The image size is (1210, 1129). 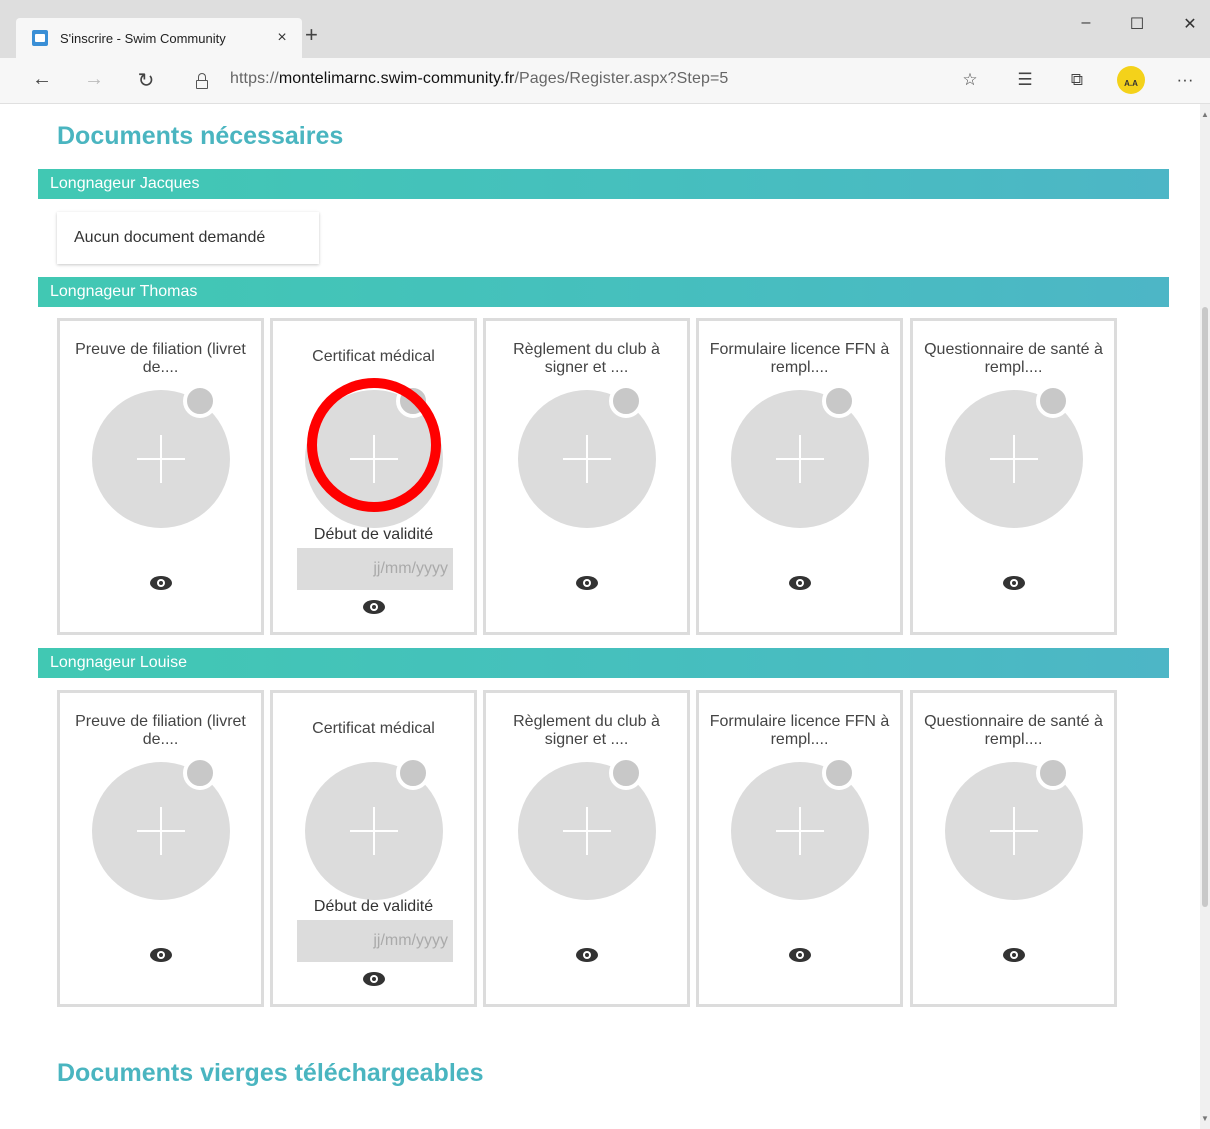 I want to click on back-icon: ←, so click(x=42, y=79).